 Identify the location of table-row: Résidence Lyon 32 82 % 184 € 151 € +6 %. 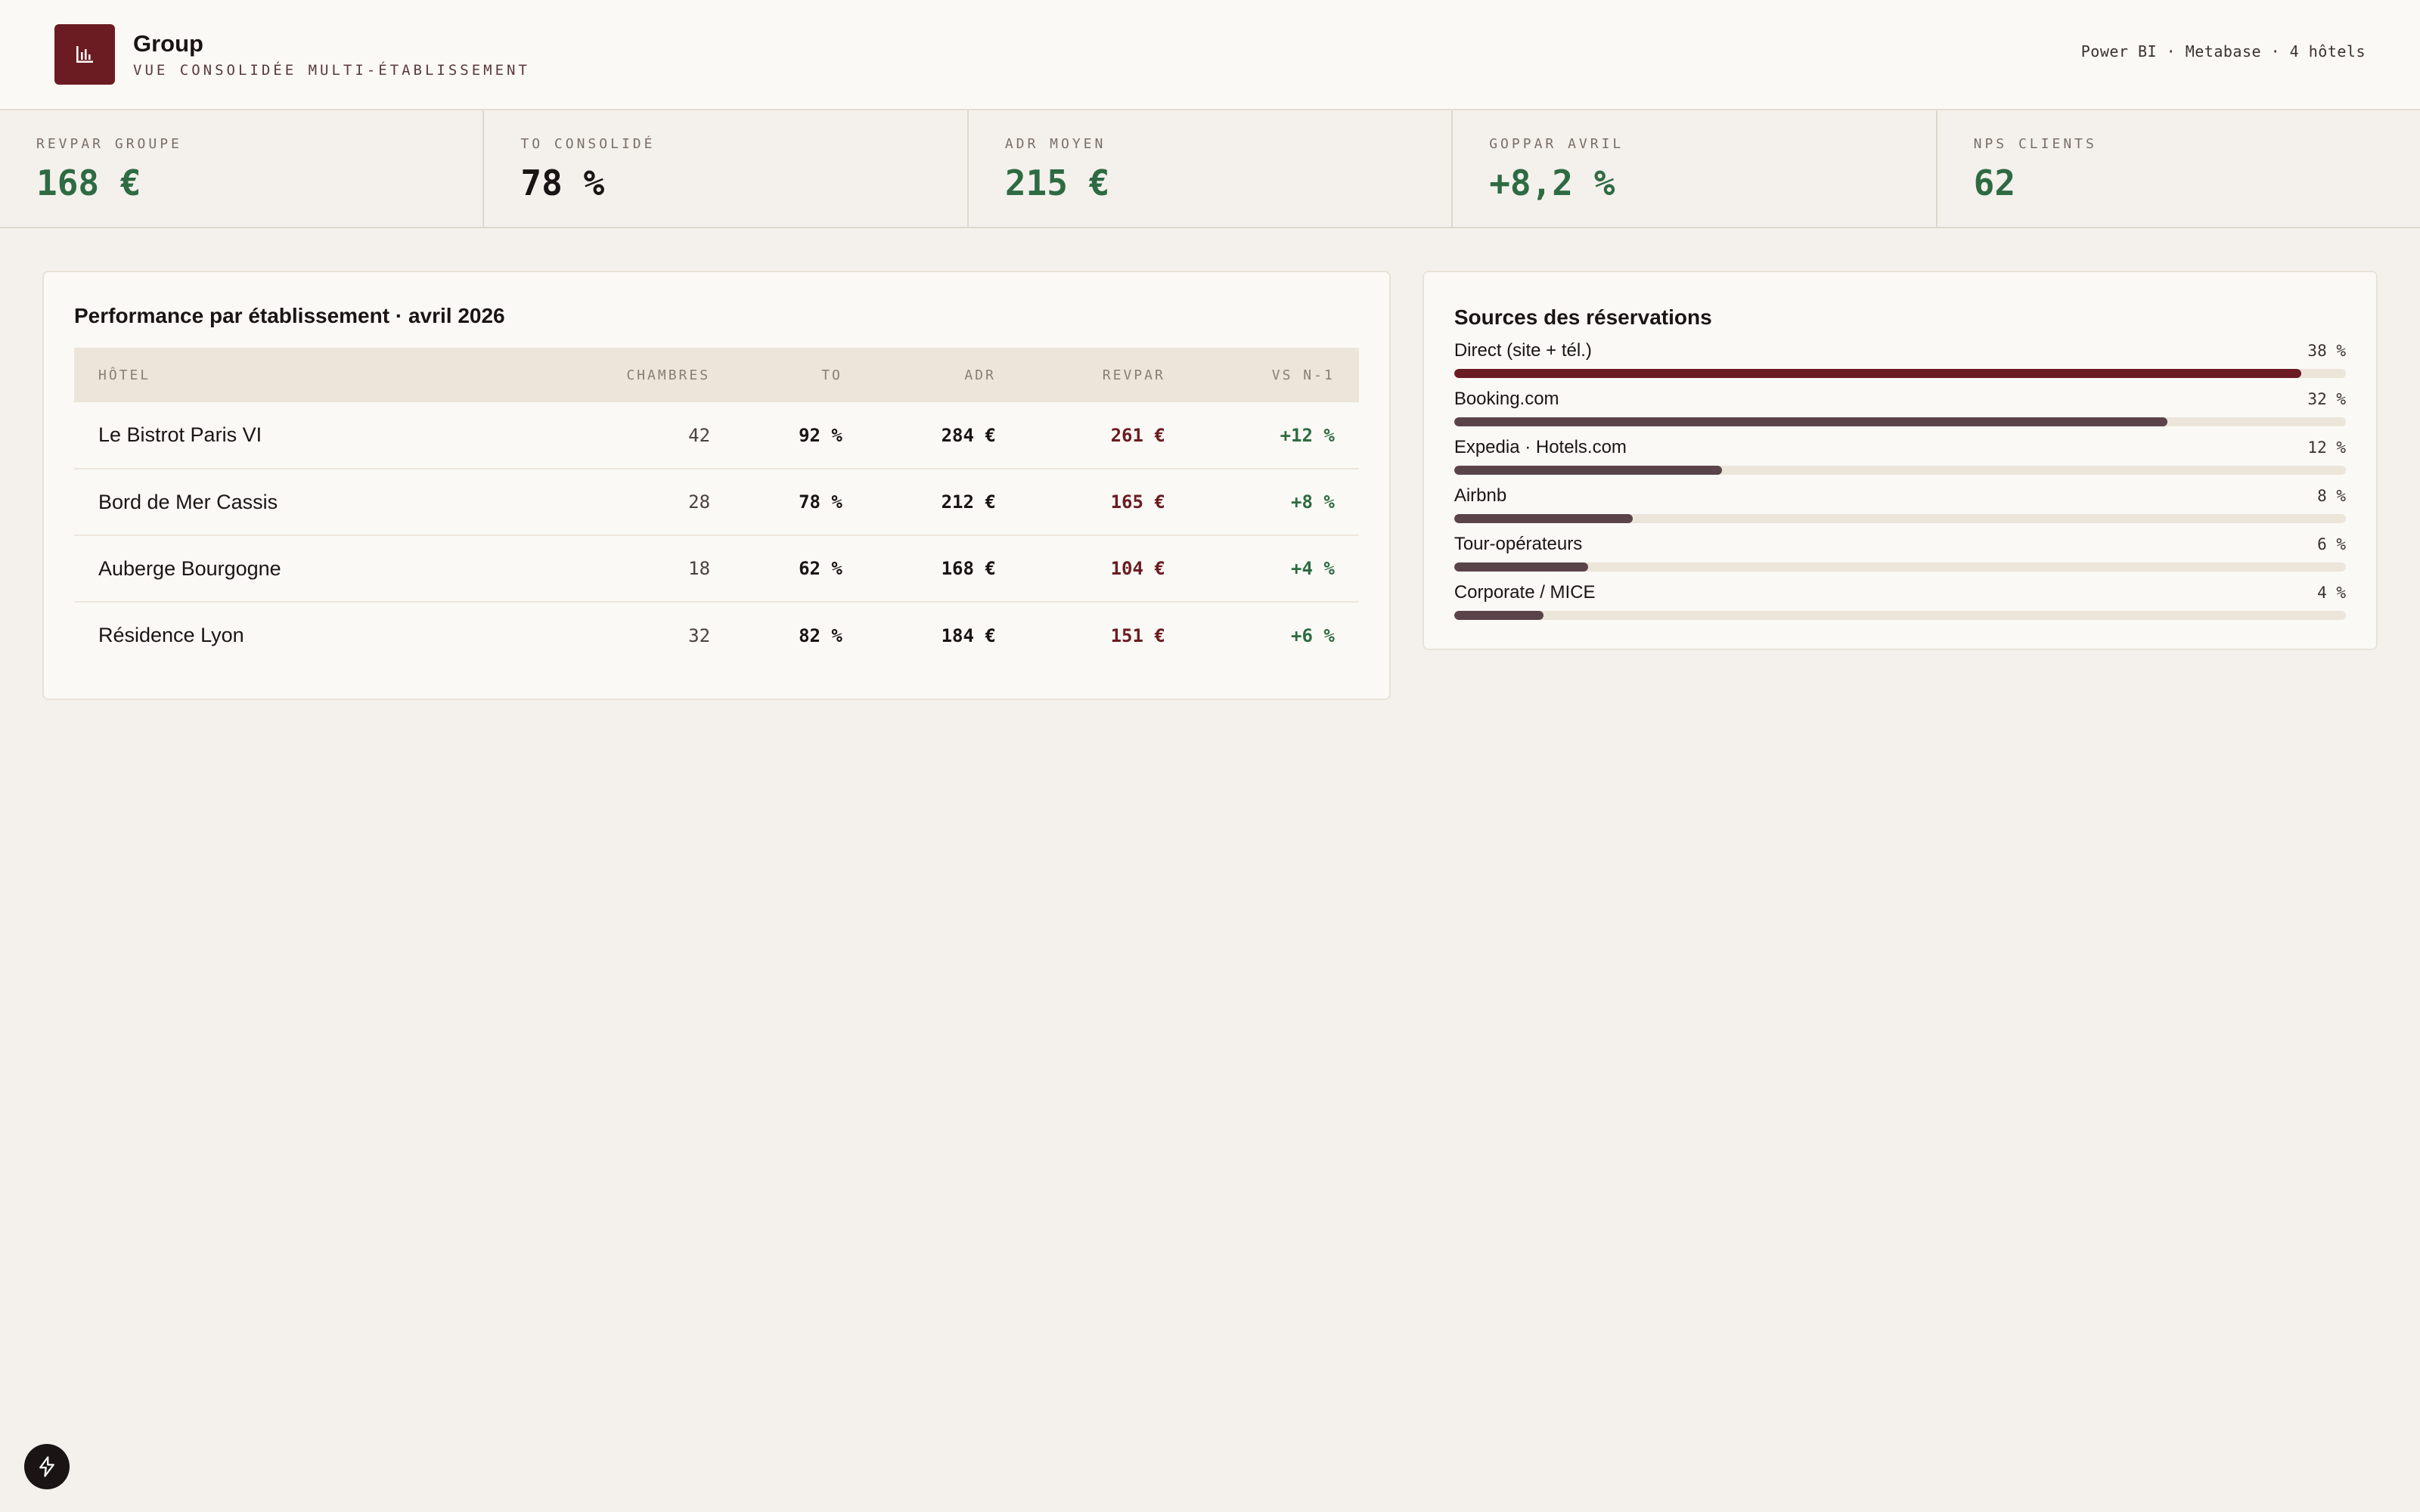
(716, 635).